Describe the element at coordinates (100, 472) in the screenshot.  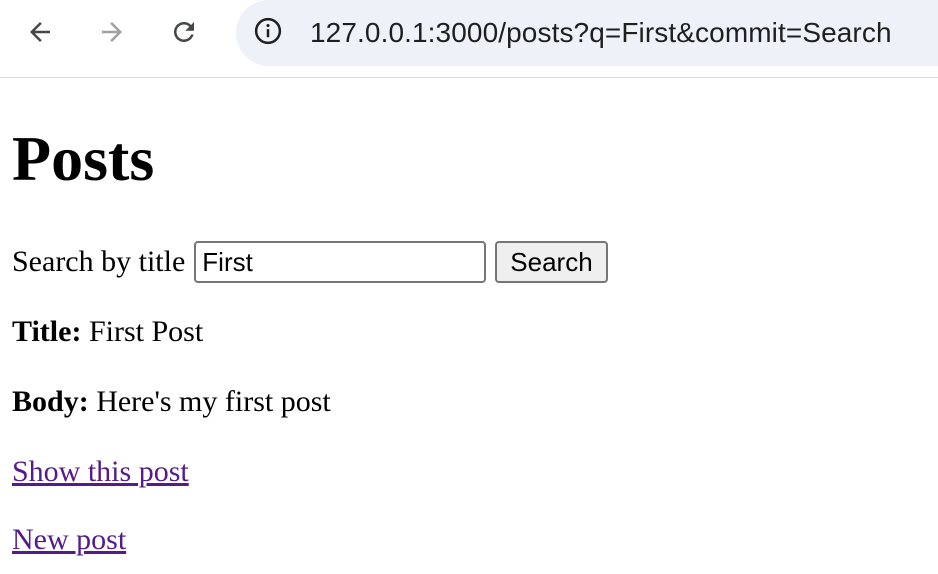
I see `show-post-link: Show this post` at that location.